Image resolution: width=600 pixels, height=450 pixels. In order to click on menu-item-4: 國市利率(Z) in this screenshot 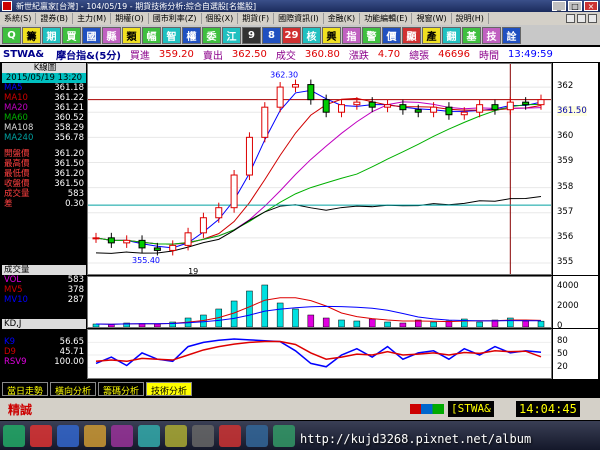, I will do `click(175, 18)`.